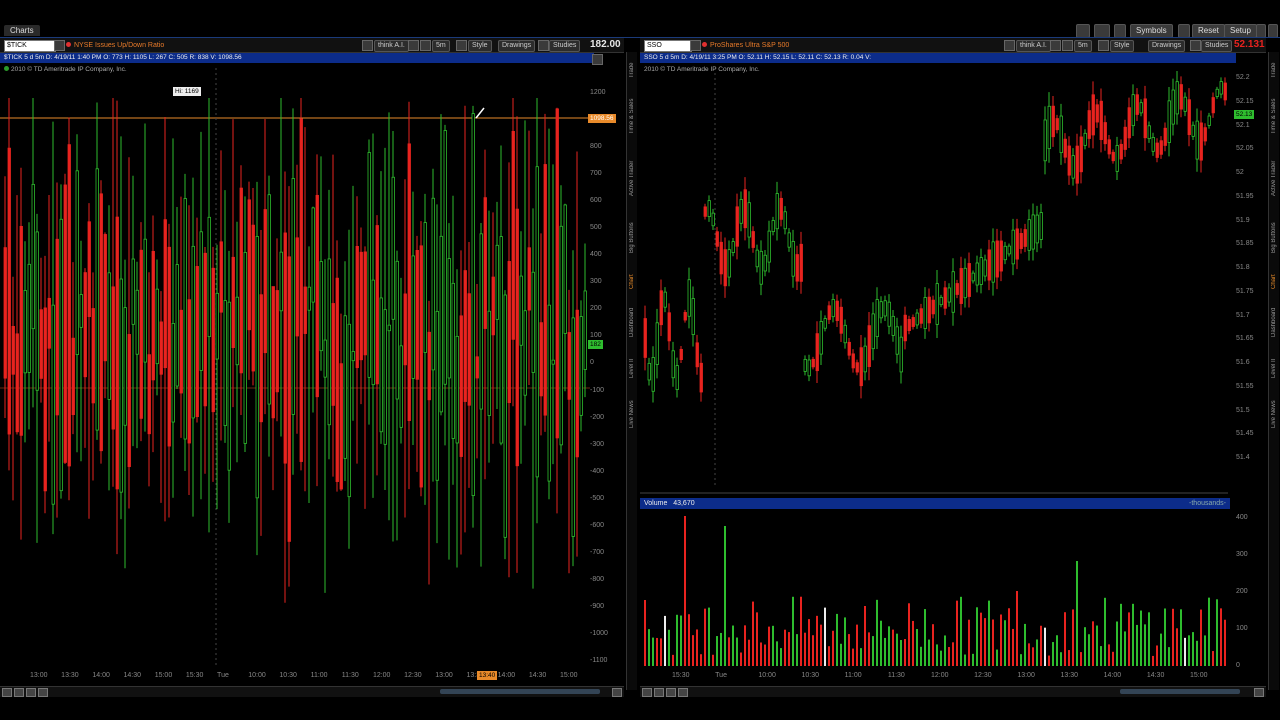 The height and width of the screenshot is (720, 1280). I want to click on right-fit-icon, so click(671, 692).